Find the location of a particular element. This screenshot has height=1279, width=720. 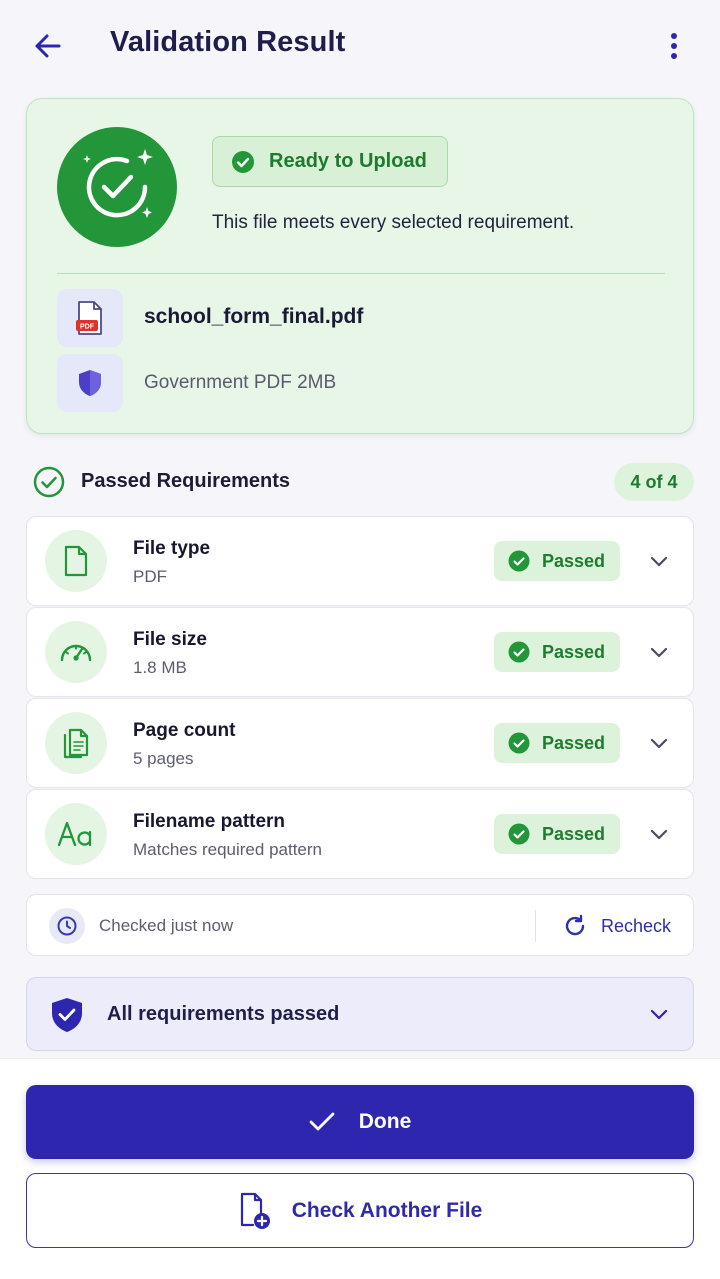

requirements-count-badge: 4 of 4 is located at coordinates (654, 482).